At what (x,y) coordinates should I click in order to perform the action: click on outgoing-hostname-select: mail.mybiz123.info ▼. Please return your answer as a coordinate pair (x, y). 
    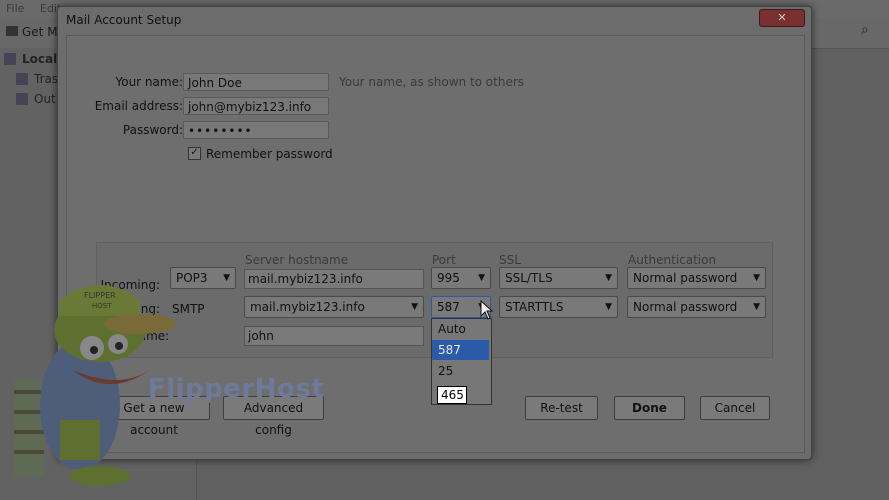
    Looking at the image, I should click on (334, 307).